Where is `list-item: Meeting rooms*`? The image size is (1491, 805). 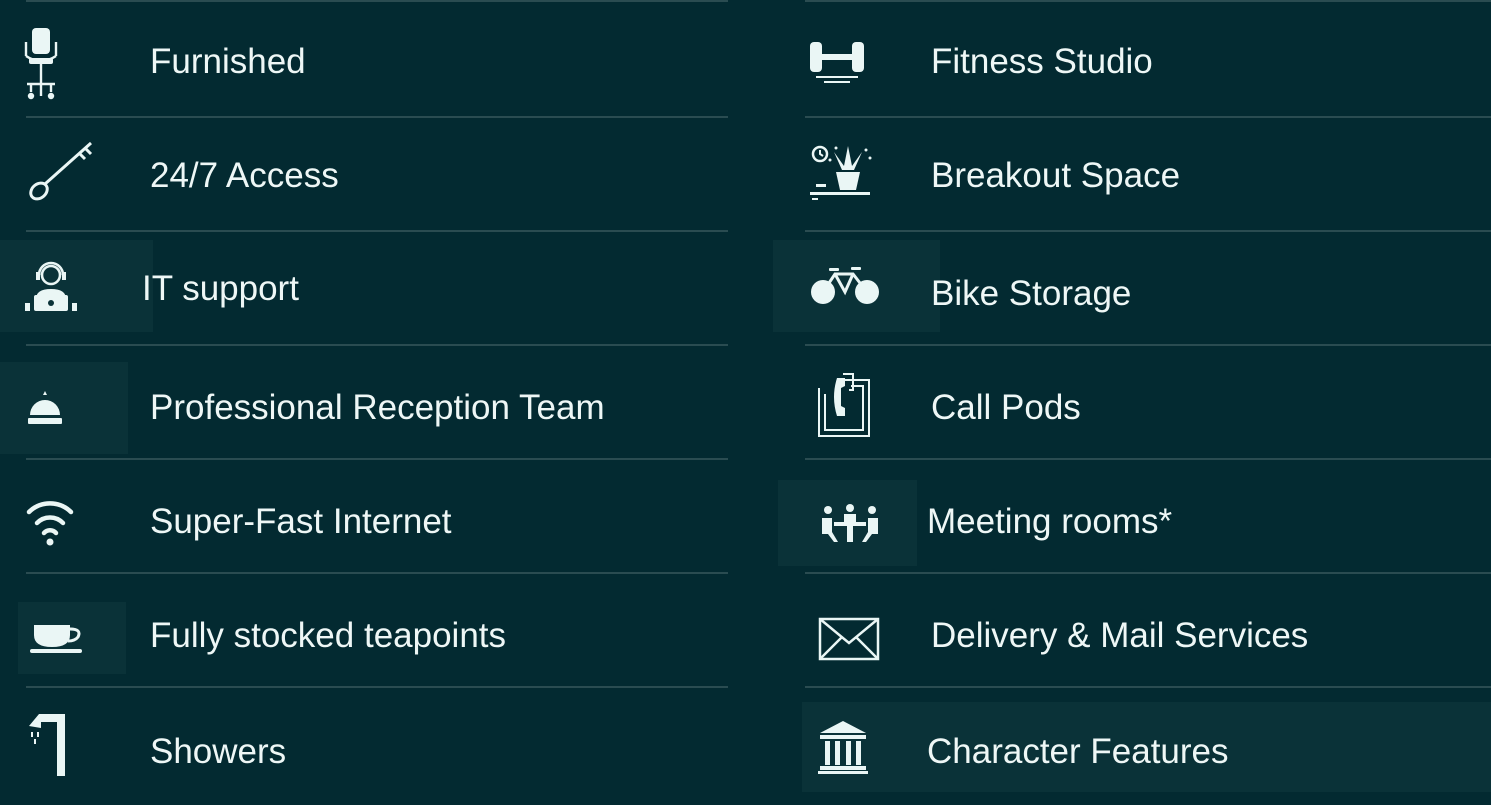 list-item: Meeting rooms* is located at coordinates (1134, 517).